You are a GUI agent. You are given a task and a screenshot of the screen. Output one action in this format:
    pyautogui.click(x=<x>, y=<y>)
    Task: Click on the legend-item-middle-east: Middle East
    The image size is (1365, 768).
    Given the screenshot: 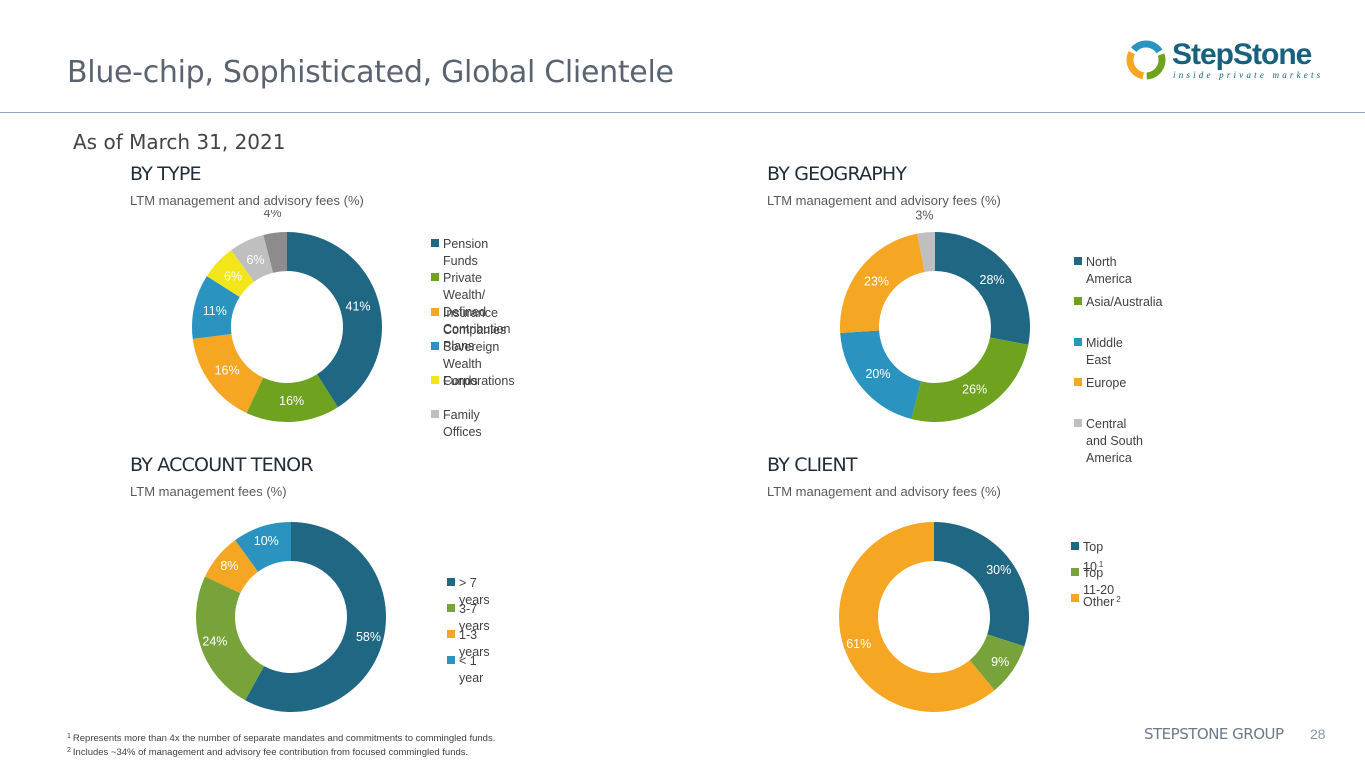 What is the action you would take?
    pyautogui.click(x=1098, y=352)
    